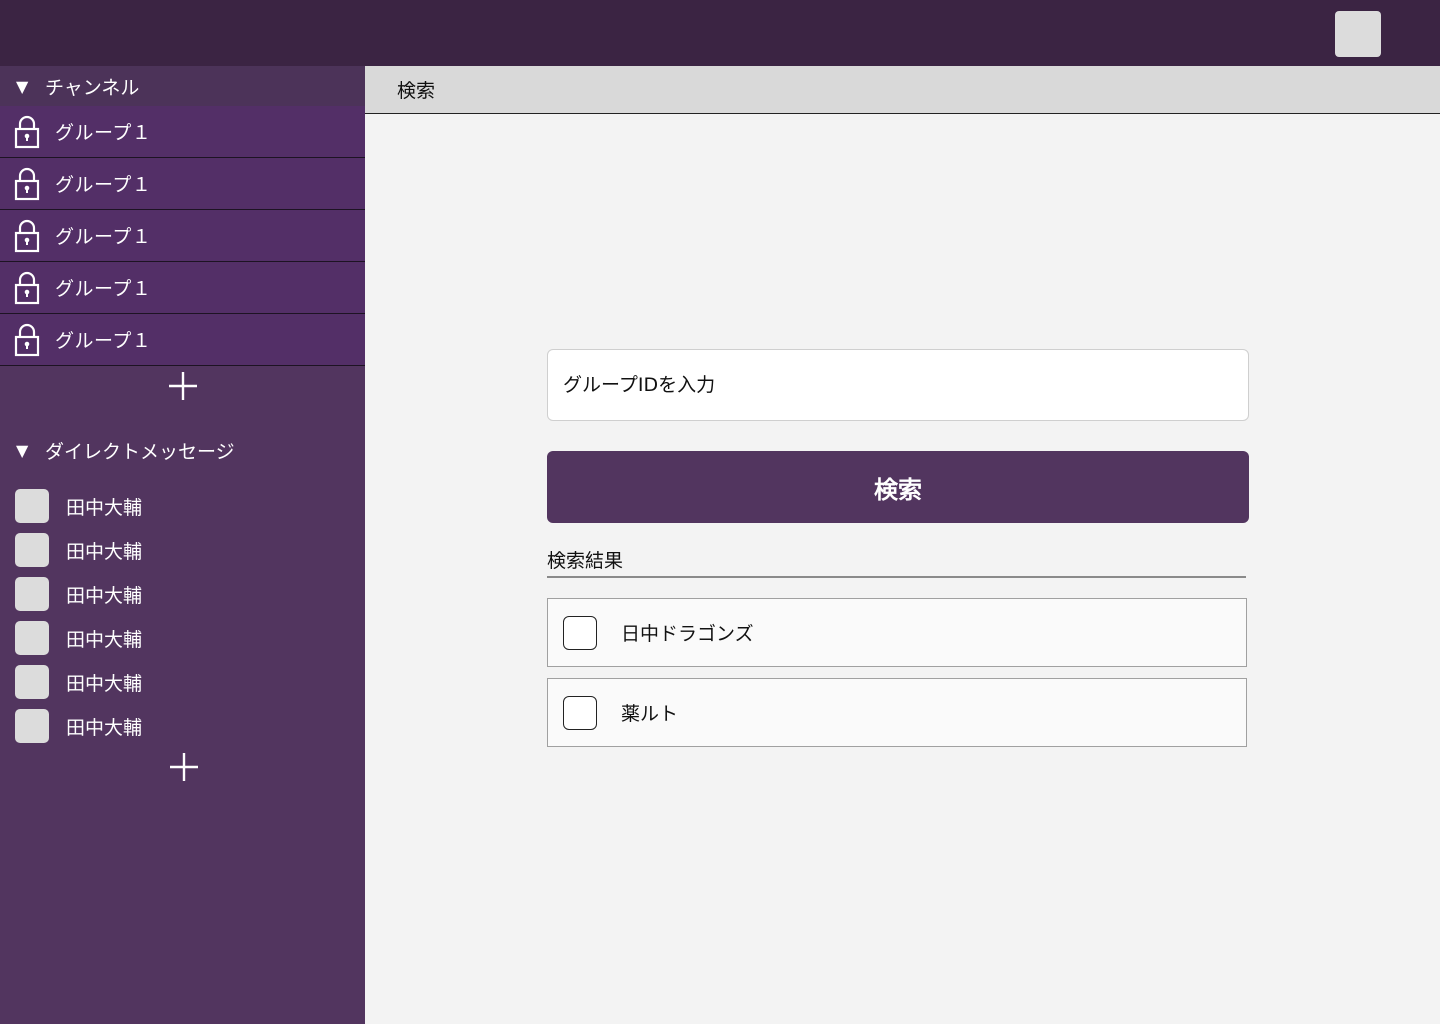  I want to click on search-button: 検索, so click(898, 487).